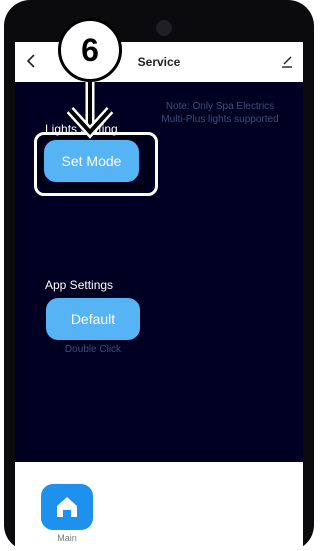  I want to click on pencil-icon, so click(287, 62).